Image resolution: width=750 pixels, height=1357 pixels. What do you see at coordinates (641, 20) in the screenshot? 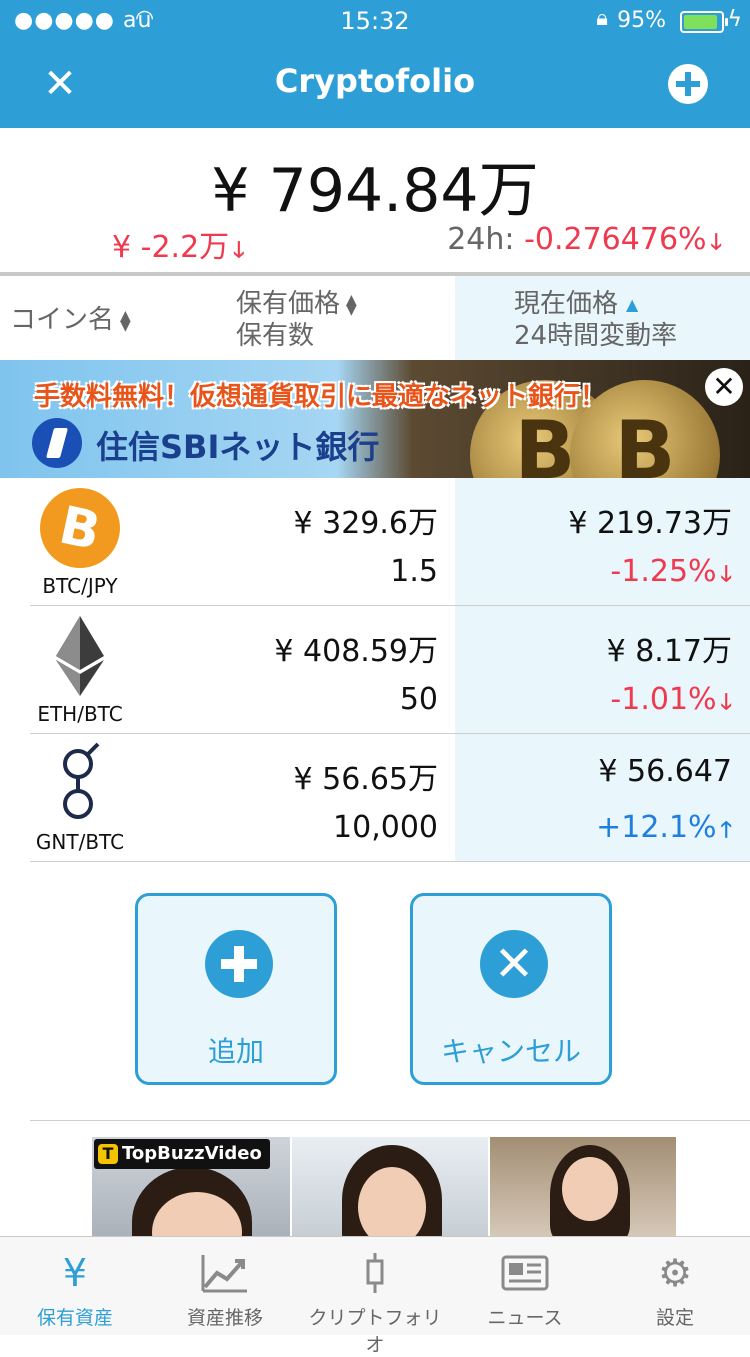
I see `battery-percent: 95%` at bounding box center [641, 20].